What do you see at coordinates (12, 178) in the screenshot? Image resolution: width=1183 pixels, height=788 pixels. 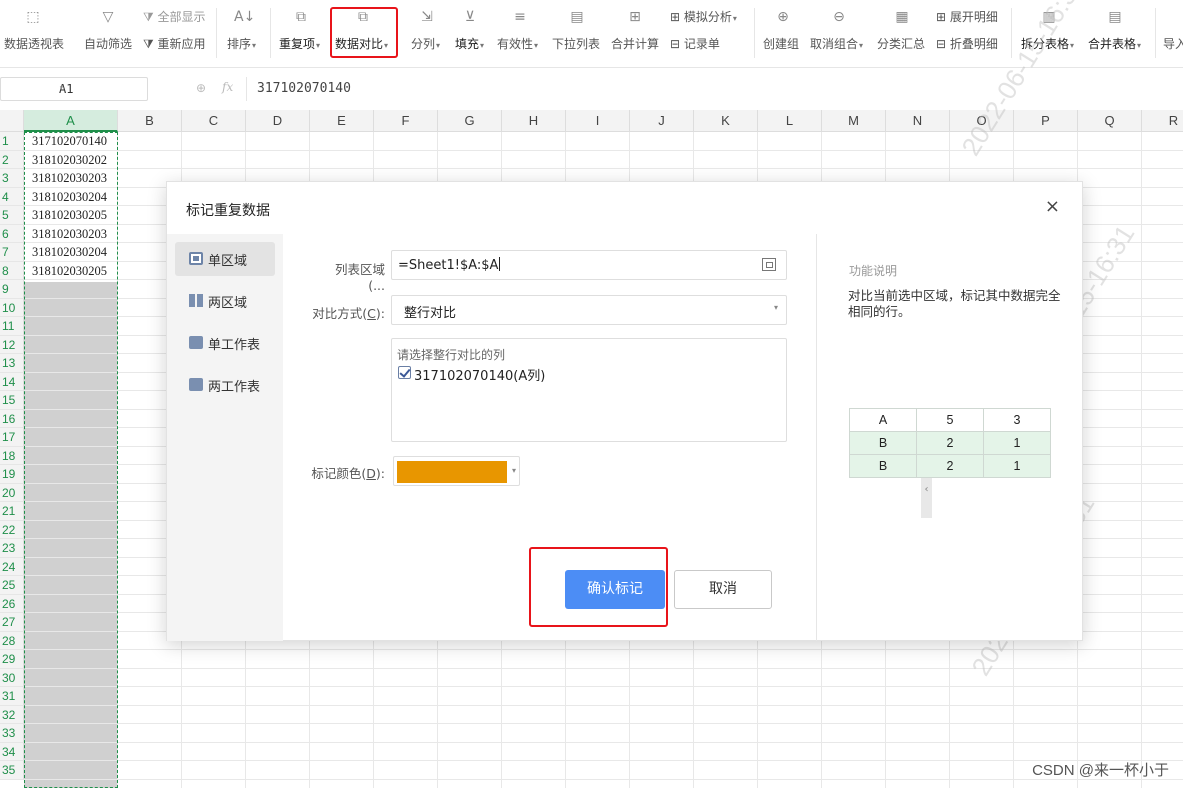 I see `row-header: 3` at bounding box center [12, 178].